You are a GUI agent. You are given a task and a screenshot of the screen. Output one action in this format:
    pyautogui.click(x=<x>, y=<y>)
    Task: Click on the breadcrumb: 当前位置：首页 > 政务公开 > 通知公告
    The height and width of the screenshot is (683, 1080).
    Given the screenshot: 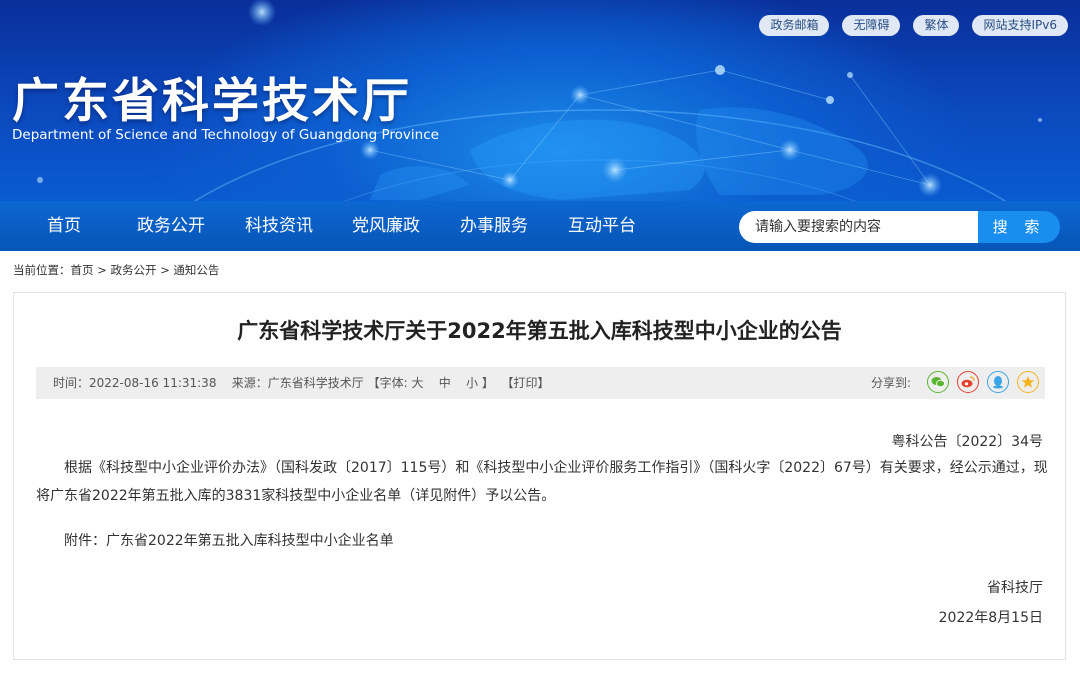 What is the action you would take?
    pyautogui.click(x=116, y=270)
    